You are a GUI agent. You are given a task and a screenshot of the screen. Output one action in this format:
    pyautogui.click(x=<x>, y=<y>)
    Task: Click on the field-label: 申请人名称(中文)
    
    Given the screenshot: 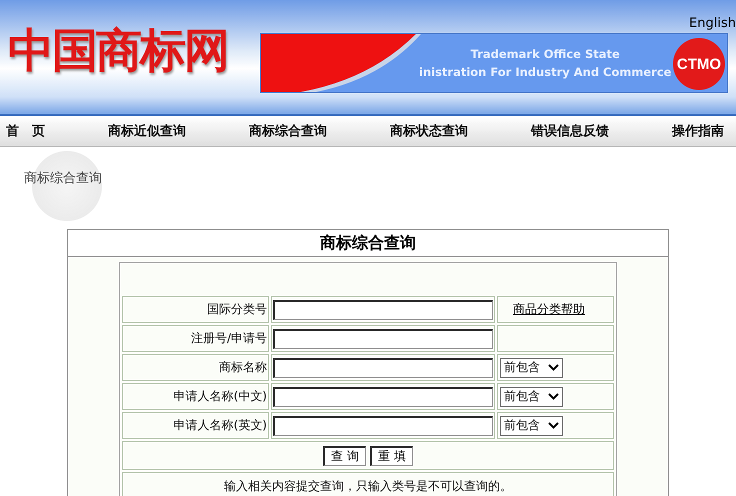 What is the action you would take?
    pyautogui.click(x=195, y=396)
    